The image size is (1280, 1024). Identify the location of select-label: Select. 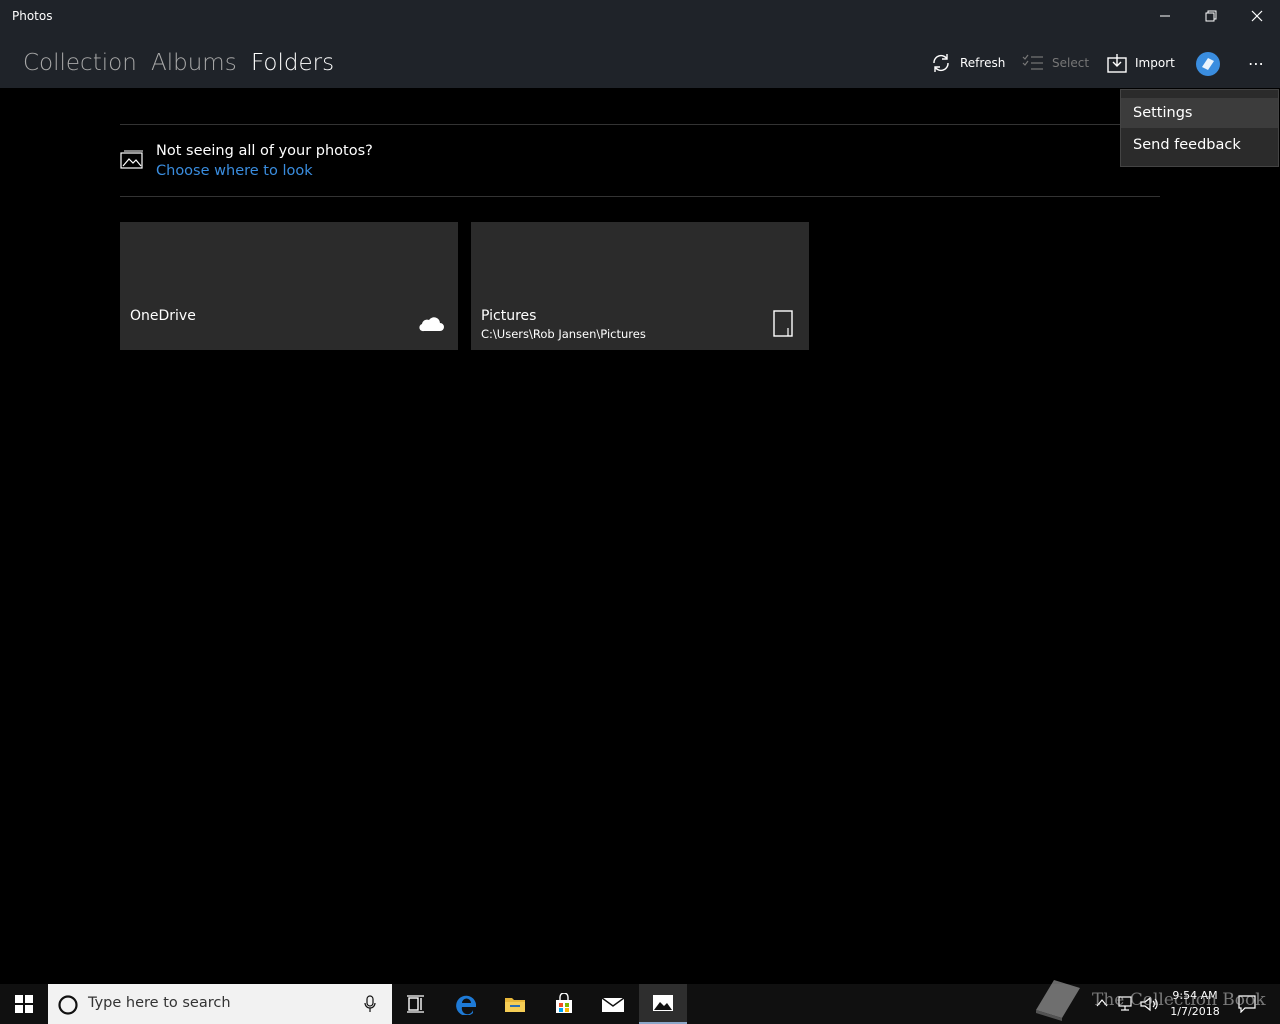
(1071, 63).